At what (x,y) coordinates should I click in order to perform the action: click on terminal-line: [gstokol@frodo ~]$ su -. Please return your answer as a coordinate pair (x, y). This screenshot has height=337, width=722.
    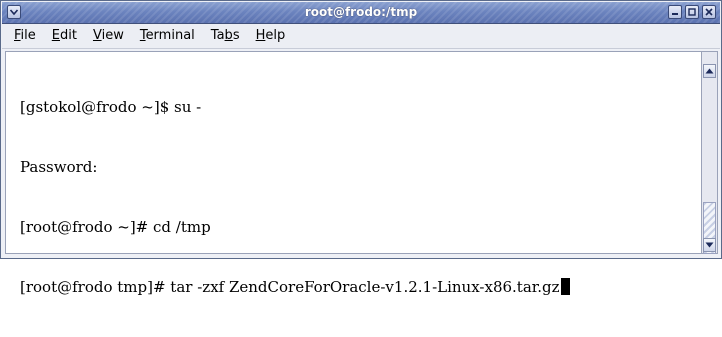
    Looking at the image, I should click on (111, 107).